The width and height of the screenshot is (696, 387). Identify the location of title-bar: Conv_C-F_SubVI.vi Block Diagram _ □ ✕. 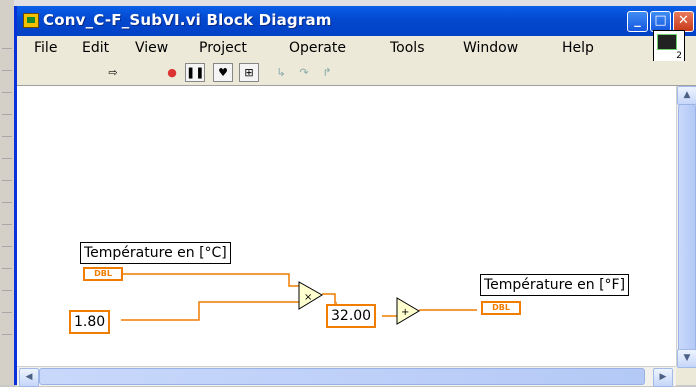
(356, 21).